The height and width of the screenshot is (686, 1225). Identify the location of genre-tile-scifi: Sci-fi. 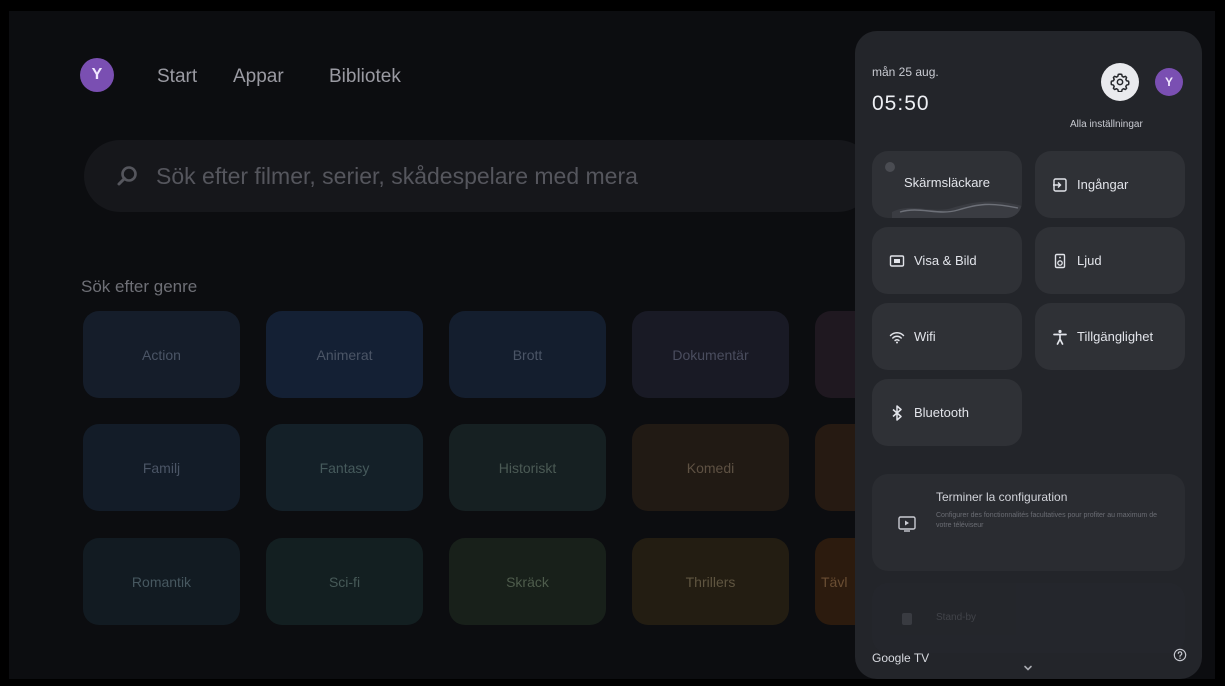
(344, 581).